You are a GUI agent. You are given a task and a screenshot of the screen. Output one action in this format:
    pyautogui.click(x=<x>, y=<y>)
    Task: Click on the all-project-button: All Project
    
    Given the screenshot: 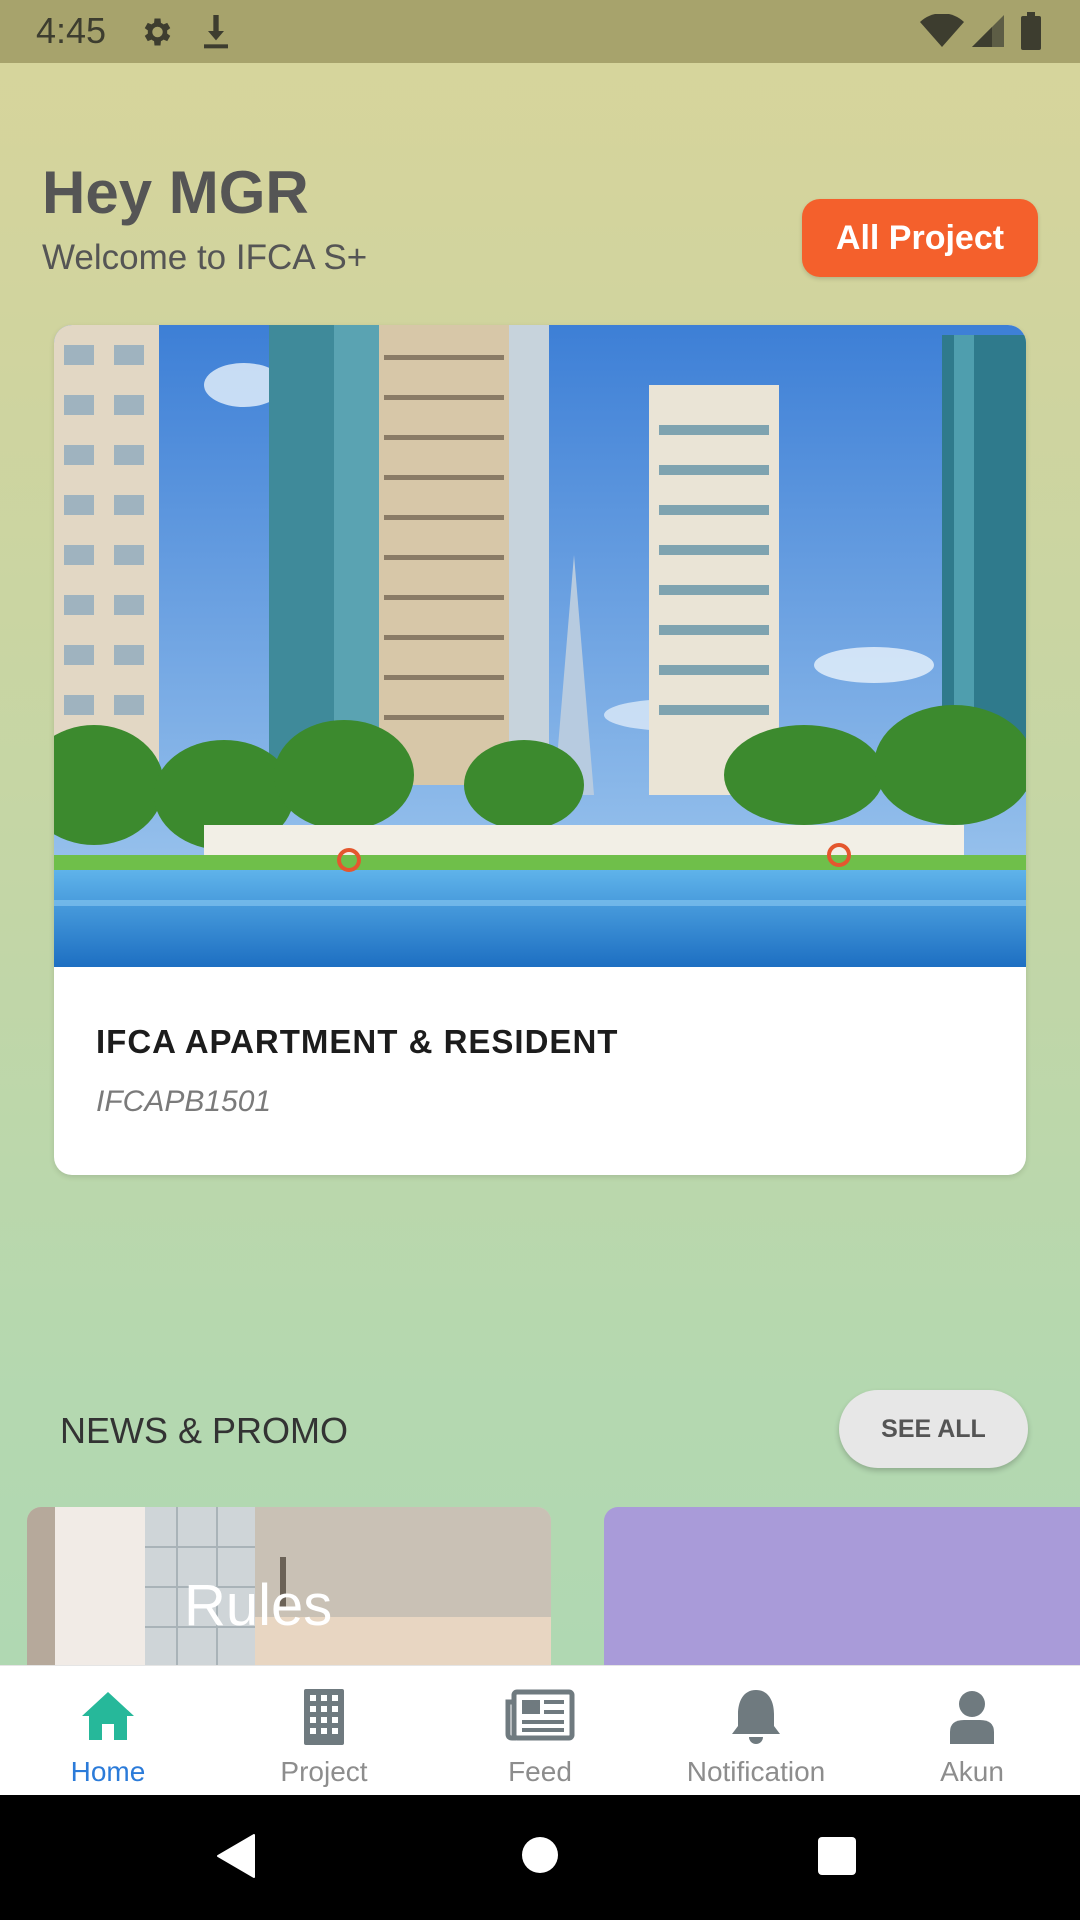 What is the action you would take?
    pyautogui.click(x=920, y=238)
    